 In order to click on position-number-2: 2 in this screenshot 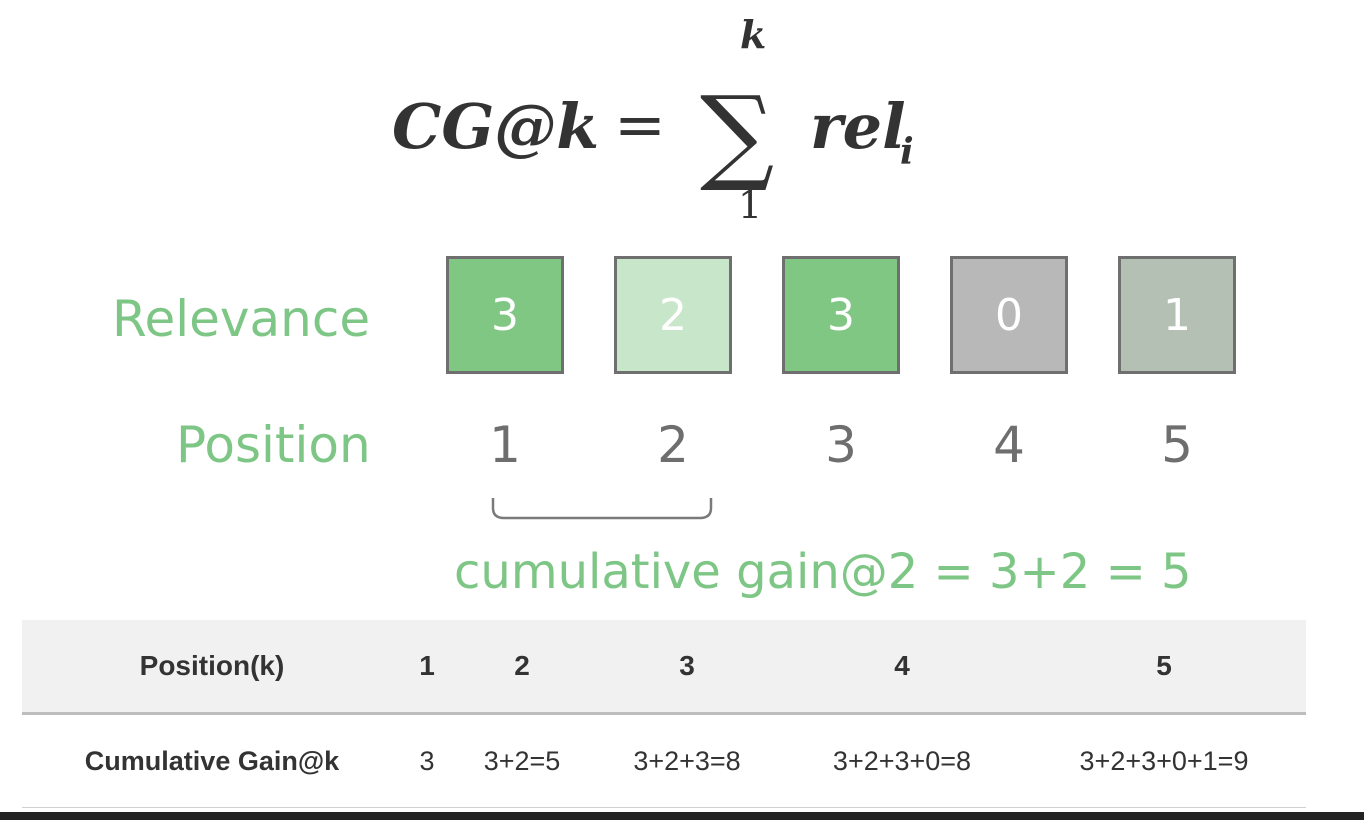, I will do `click(673, 445)`.